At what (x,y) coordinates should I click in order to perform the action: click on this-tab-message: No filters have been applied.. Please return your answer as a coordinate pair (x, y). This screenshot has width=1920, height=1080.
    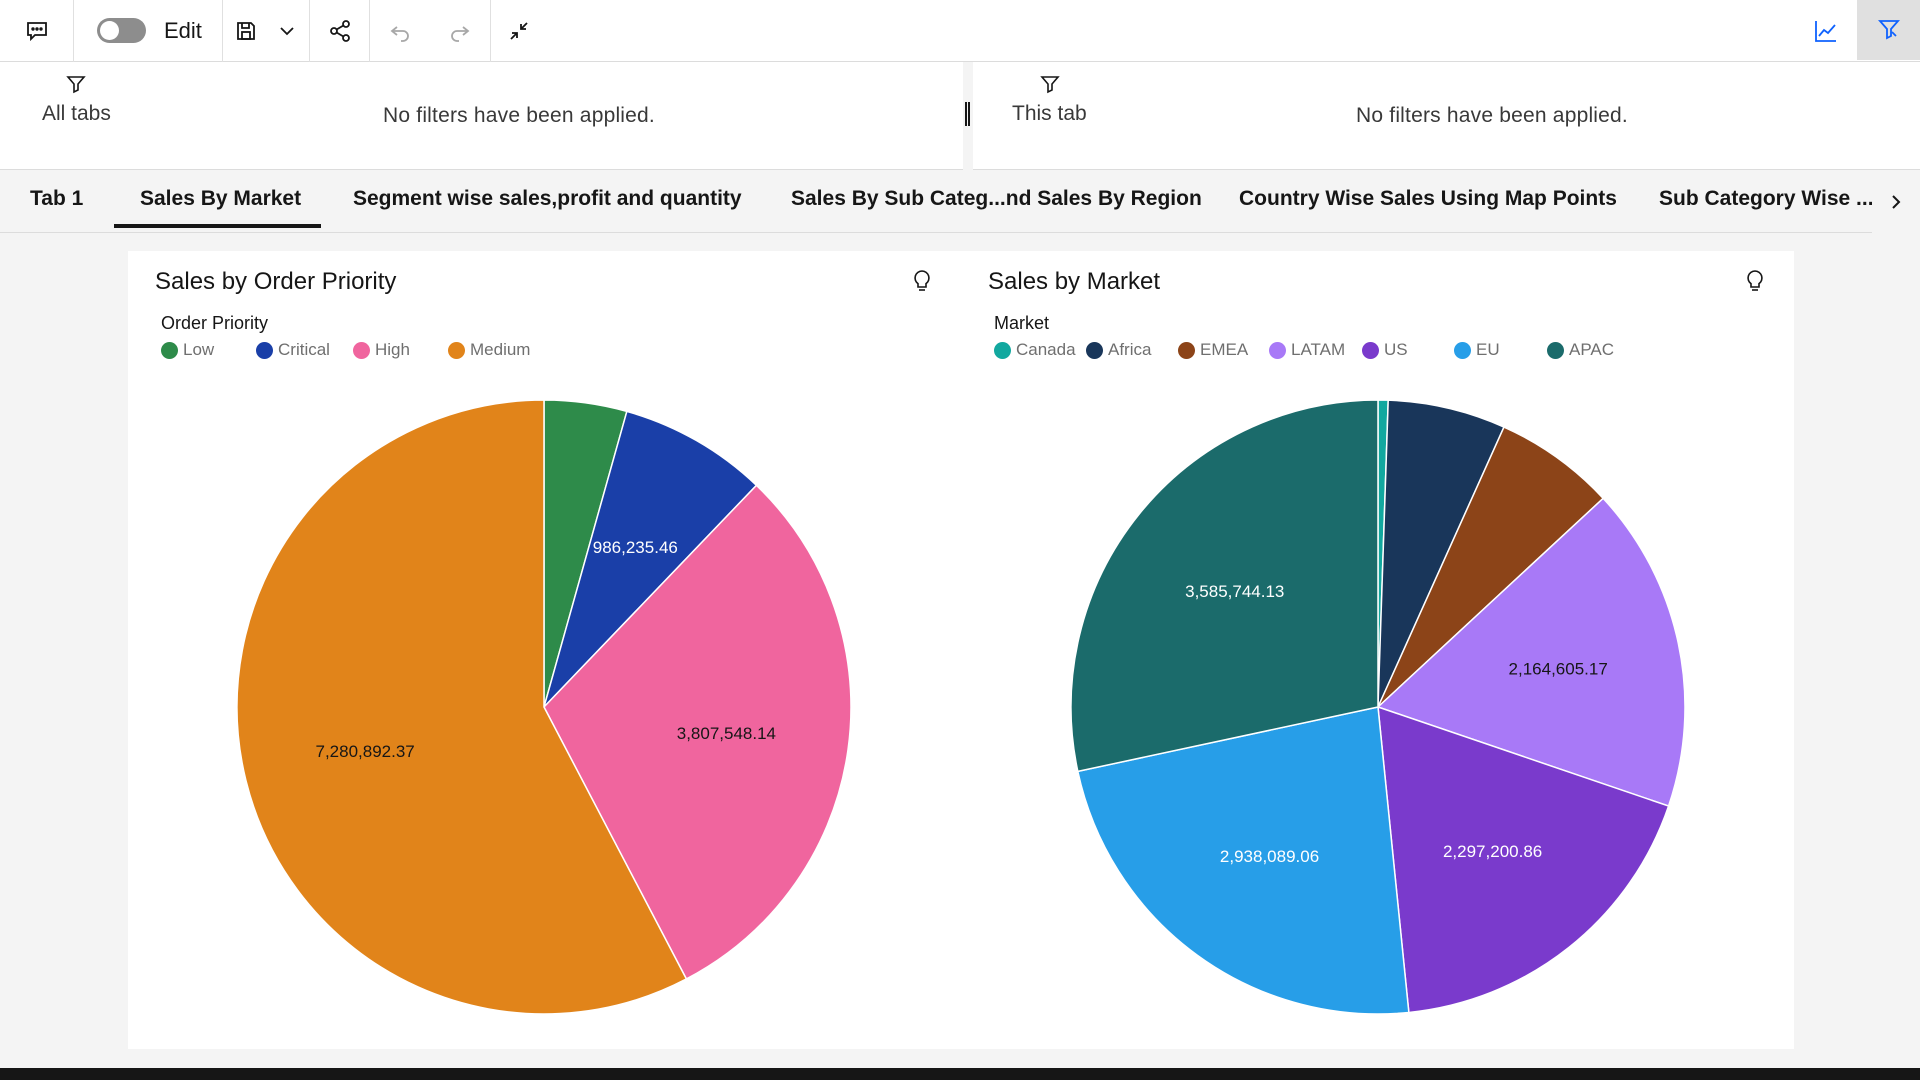
    Looking at the image, I should click on (1492, 115).